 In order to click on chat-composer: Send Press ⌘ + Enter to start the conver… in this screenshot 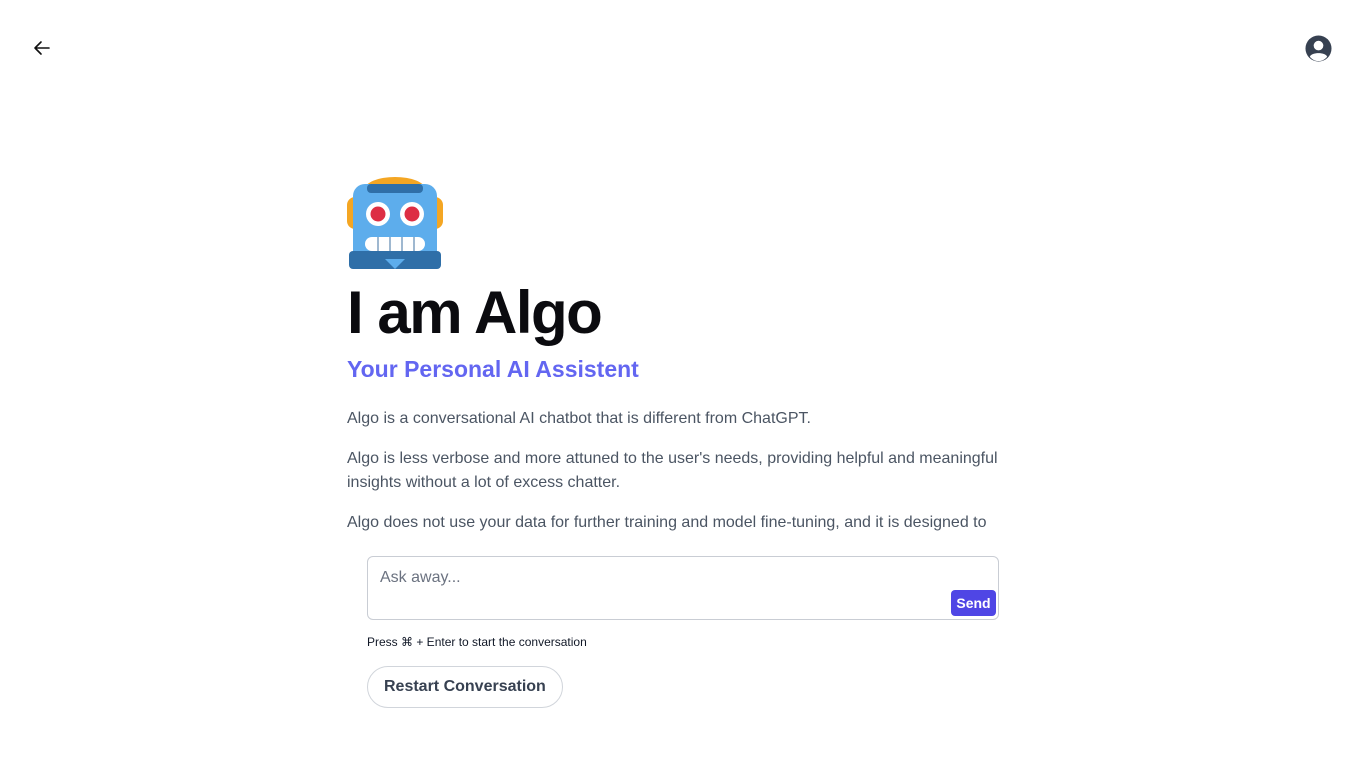, I will do `click(683, 629)`.